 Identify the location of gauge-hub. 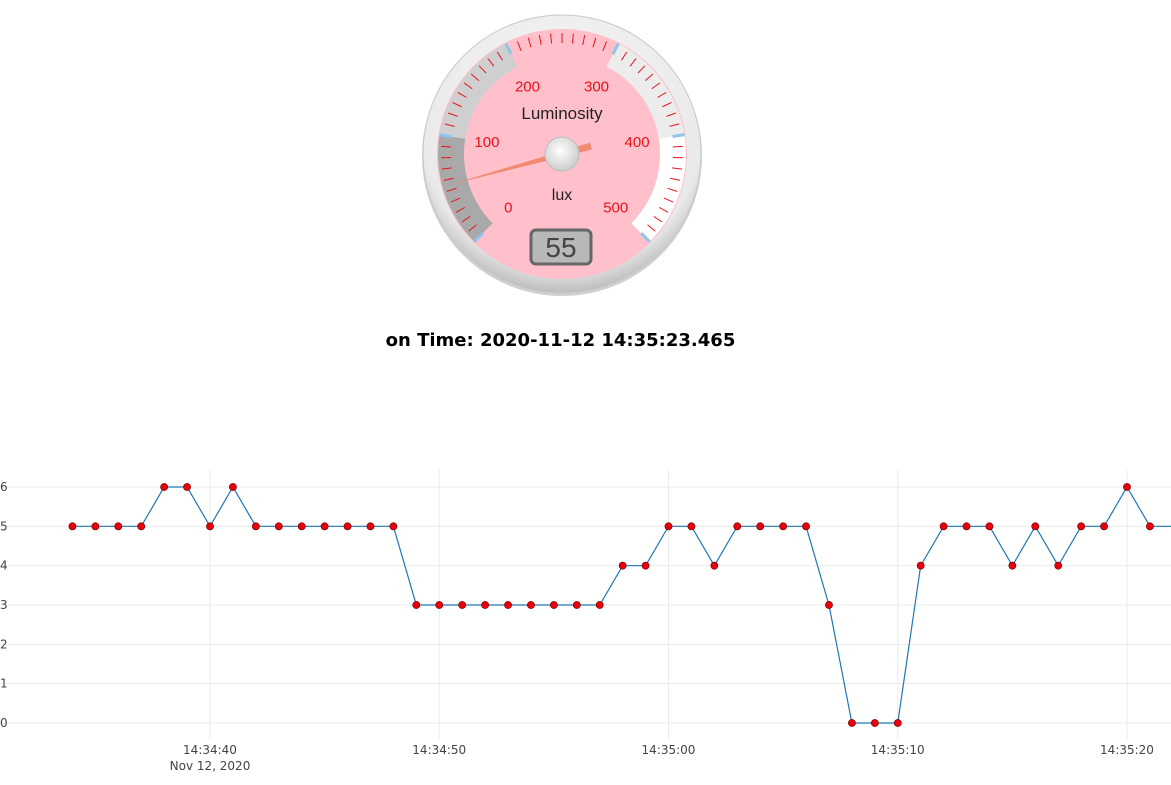
(562, 154).